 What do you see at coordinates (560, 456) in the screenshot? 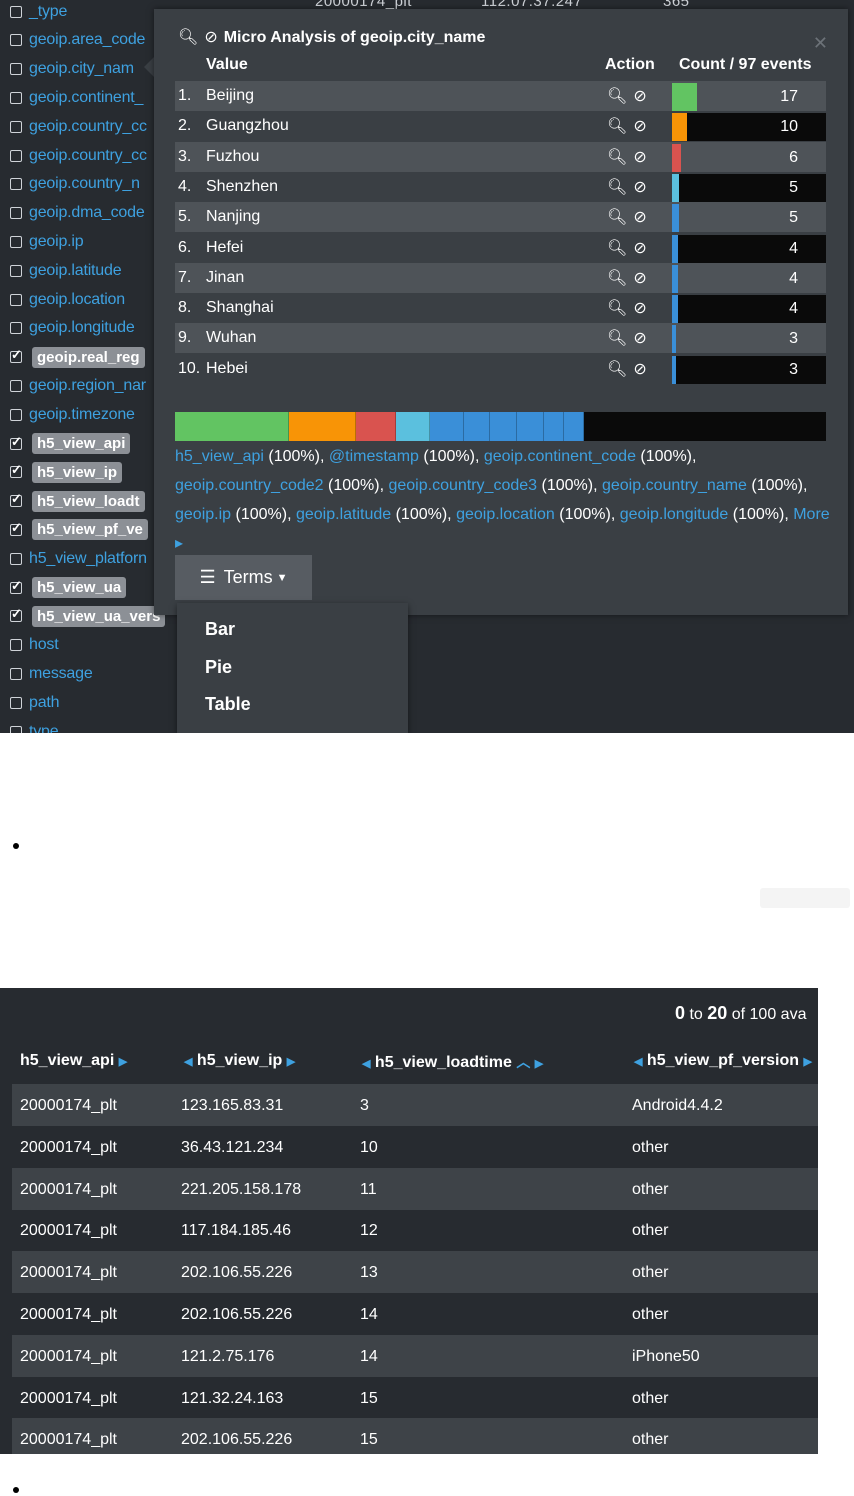
I see `field-link: geoip.continent_code` at bounding box center [560, 456].